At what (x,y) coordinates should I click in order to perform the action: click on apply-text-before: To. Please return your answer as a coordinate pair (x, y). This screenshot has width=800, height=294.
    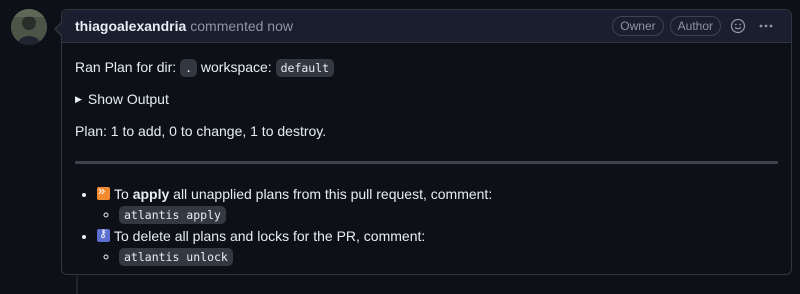
    Looking at the image, I should click on (123, 194).